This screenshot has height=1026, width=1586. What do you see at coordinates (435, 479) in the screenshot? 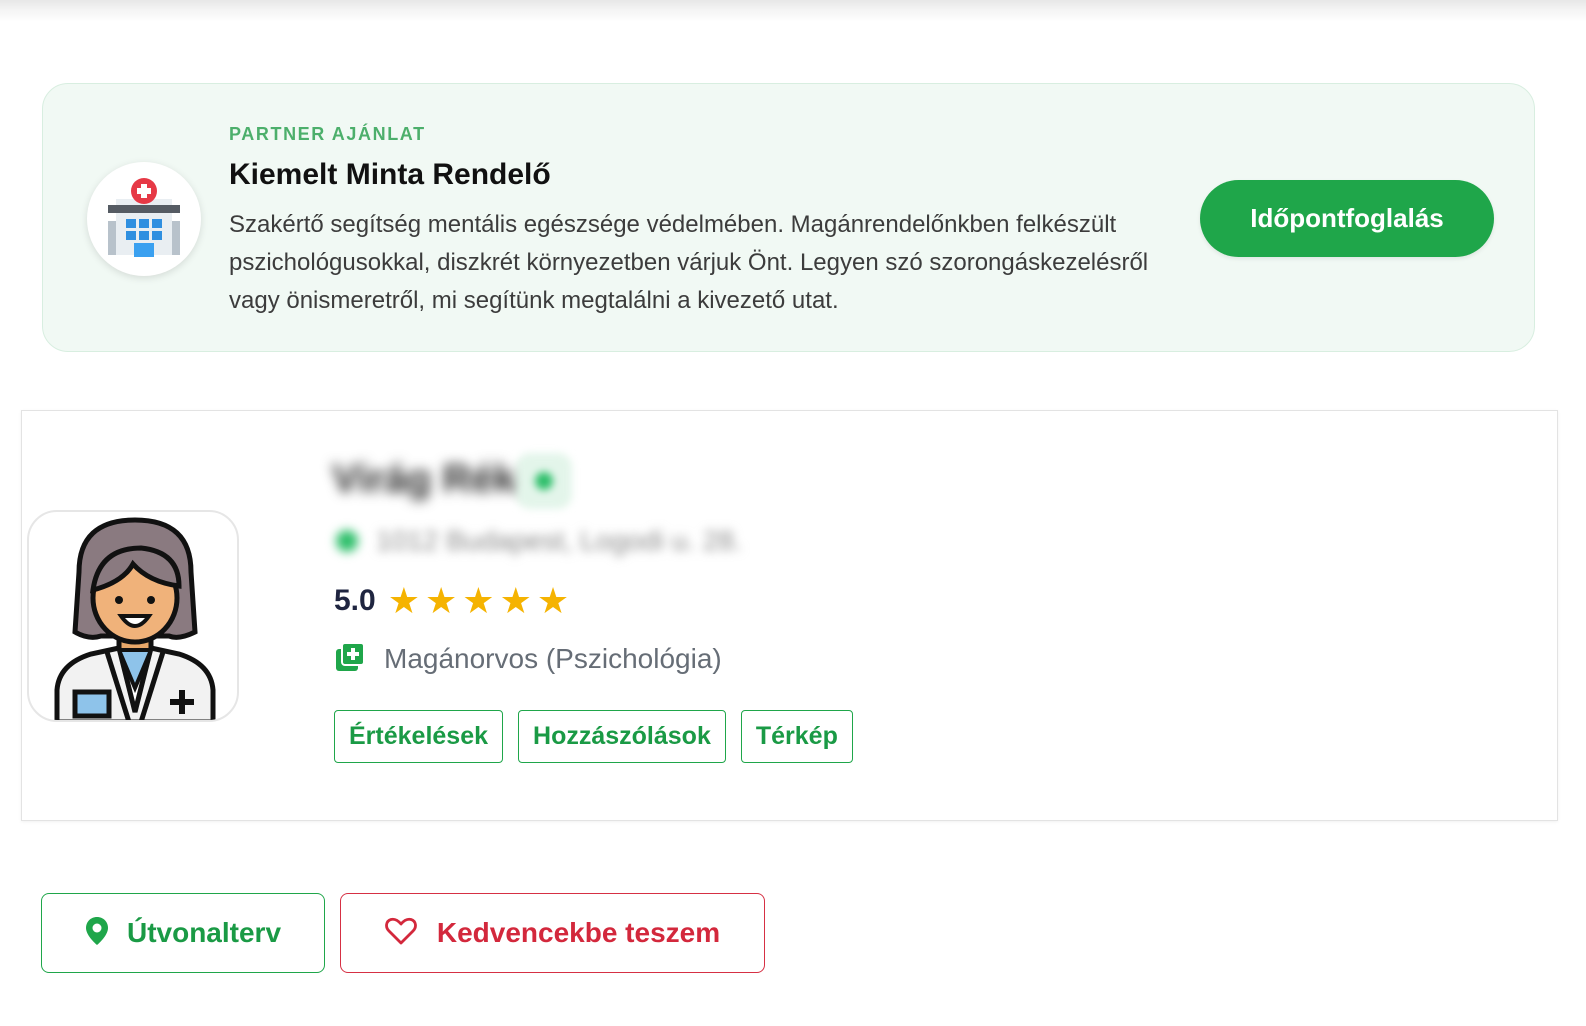
I see `doctor-name: Virág Réka` at bounding box center [435, 479].